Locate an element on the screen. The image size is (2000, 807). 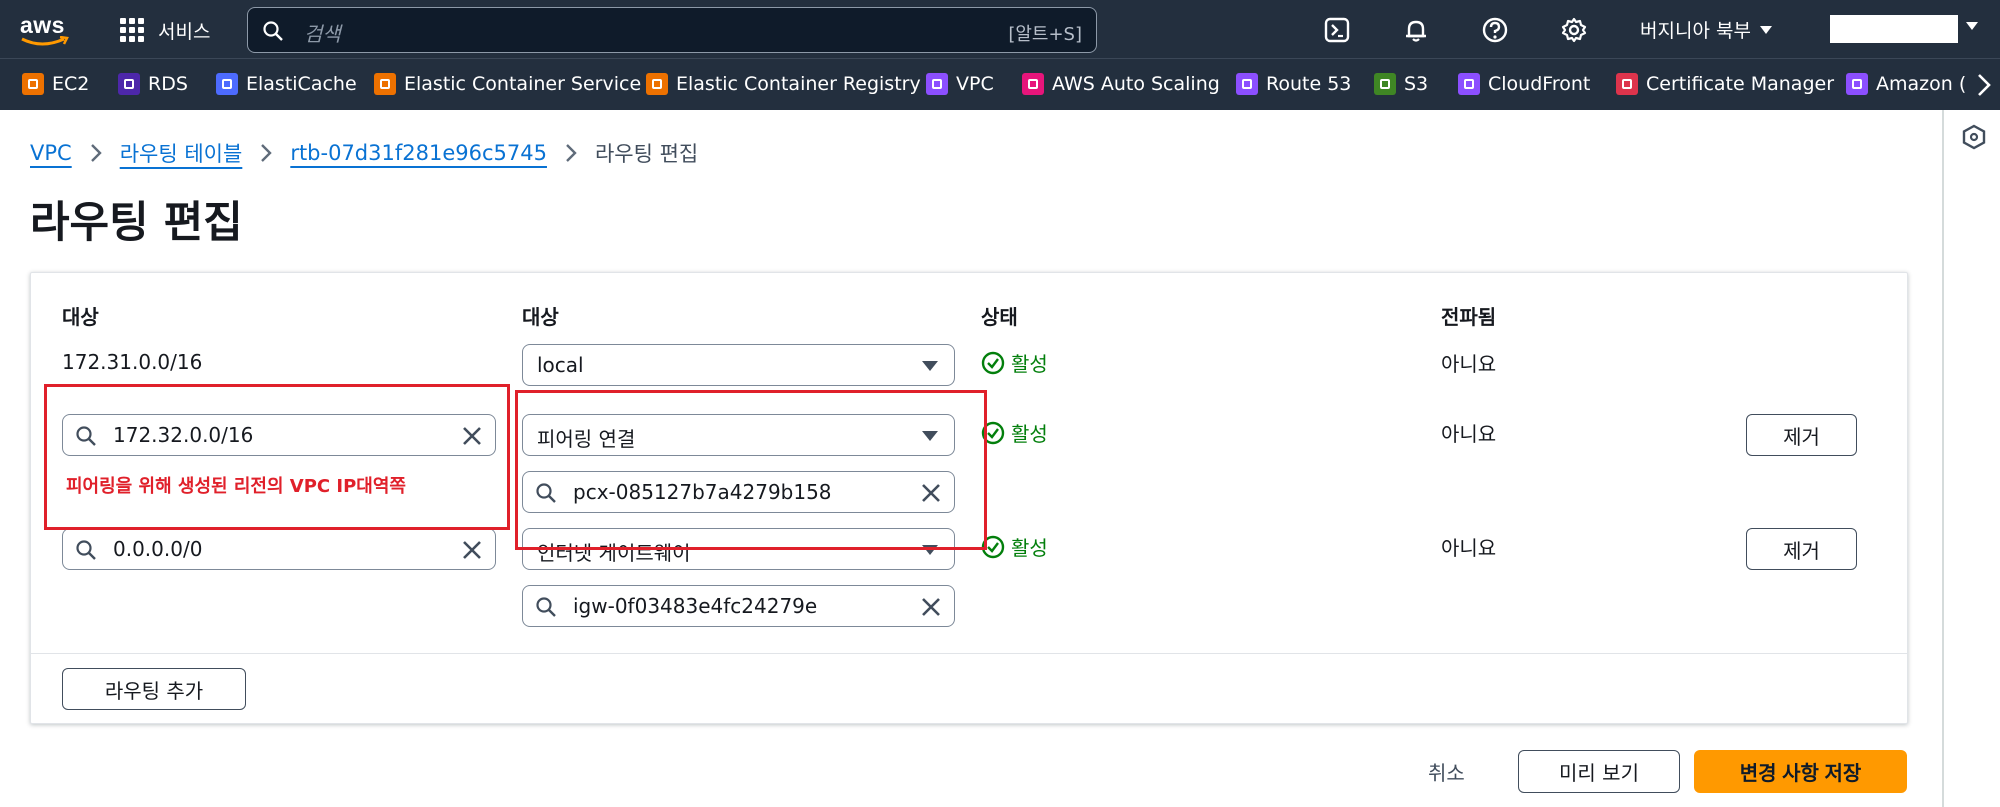
amazon-icon is located at coordinates (1857, 84).